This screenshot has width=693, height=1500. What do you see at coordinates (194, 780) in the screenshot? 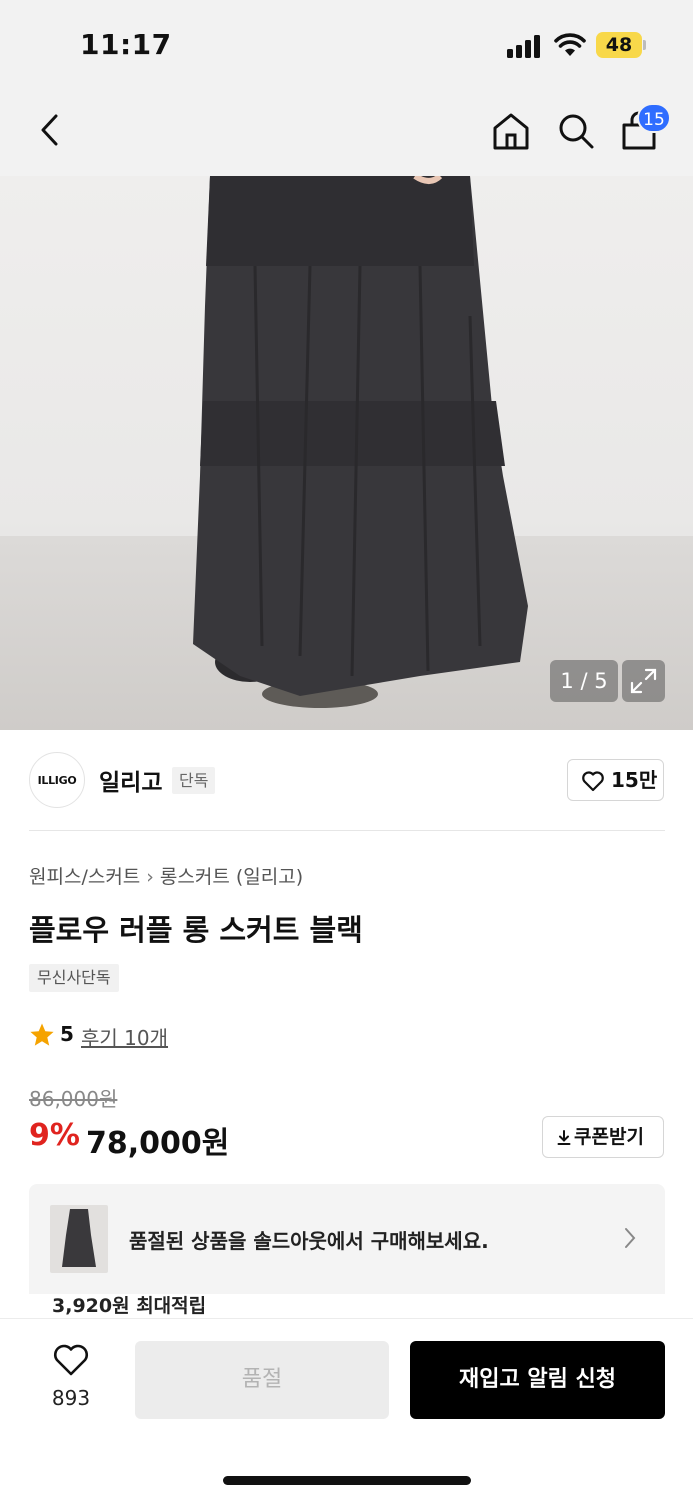
I see `brand-exclusive-tag: 단독` at bounding box center [194, 780].